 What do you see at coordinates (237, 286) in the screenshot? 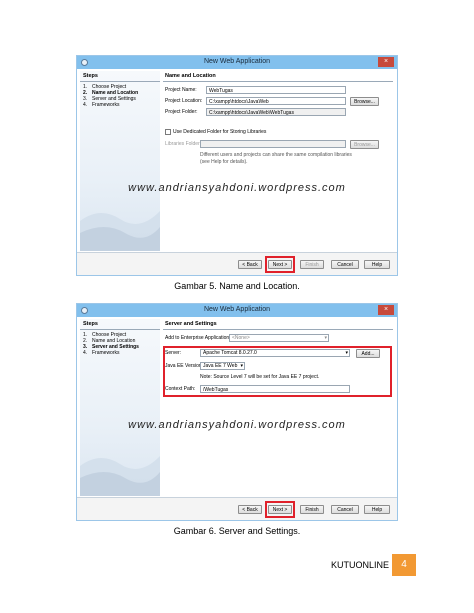
I see `figure-caption-5: Gambar 5. Name and Location.` at bounding box center [237, 286].